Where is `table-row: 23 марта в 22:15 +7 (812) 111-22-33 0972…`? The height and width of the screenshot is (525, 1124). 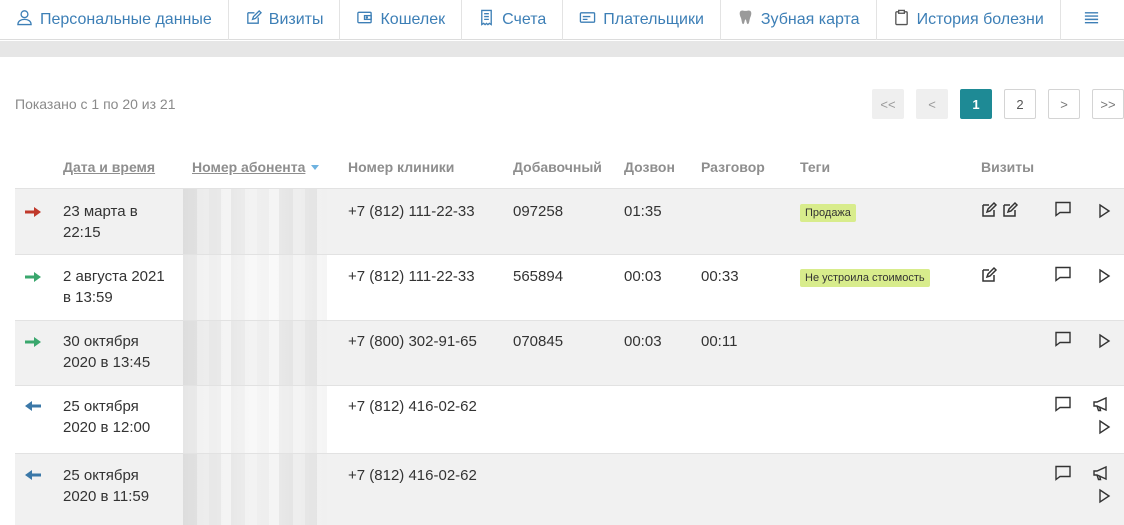 table-row: 23 марта в 22:15 +7 (812) 111-22-33 0972… is located at coordinates (569, 221).